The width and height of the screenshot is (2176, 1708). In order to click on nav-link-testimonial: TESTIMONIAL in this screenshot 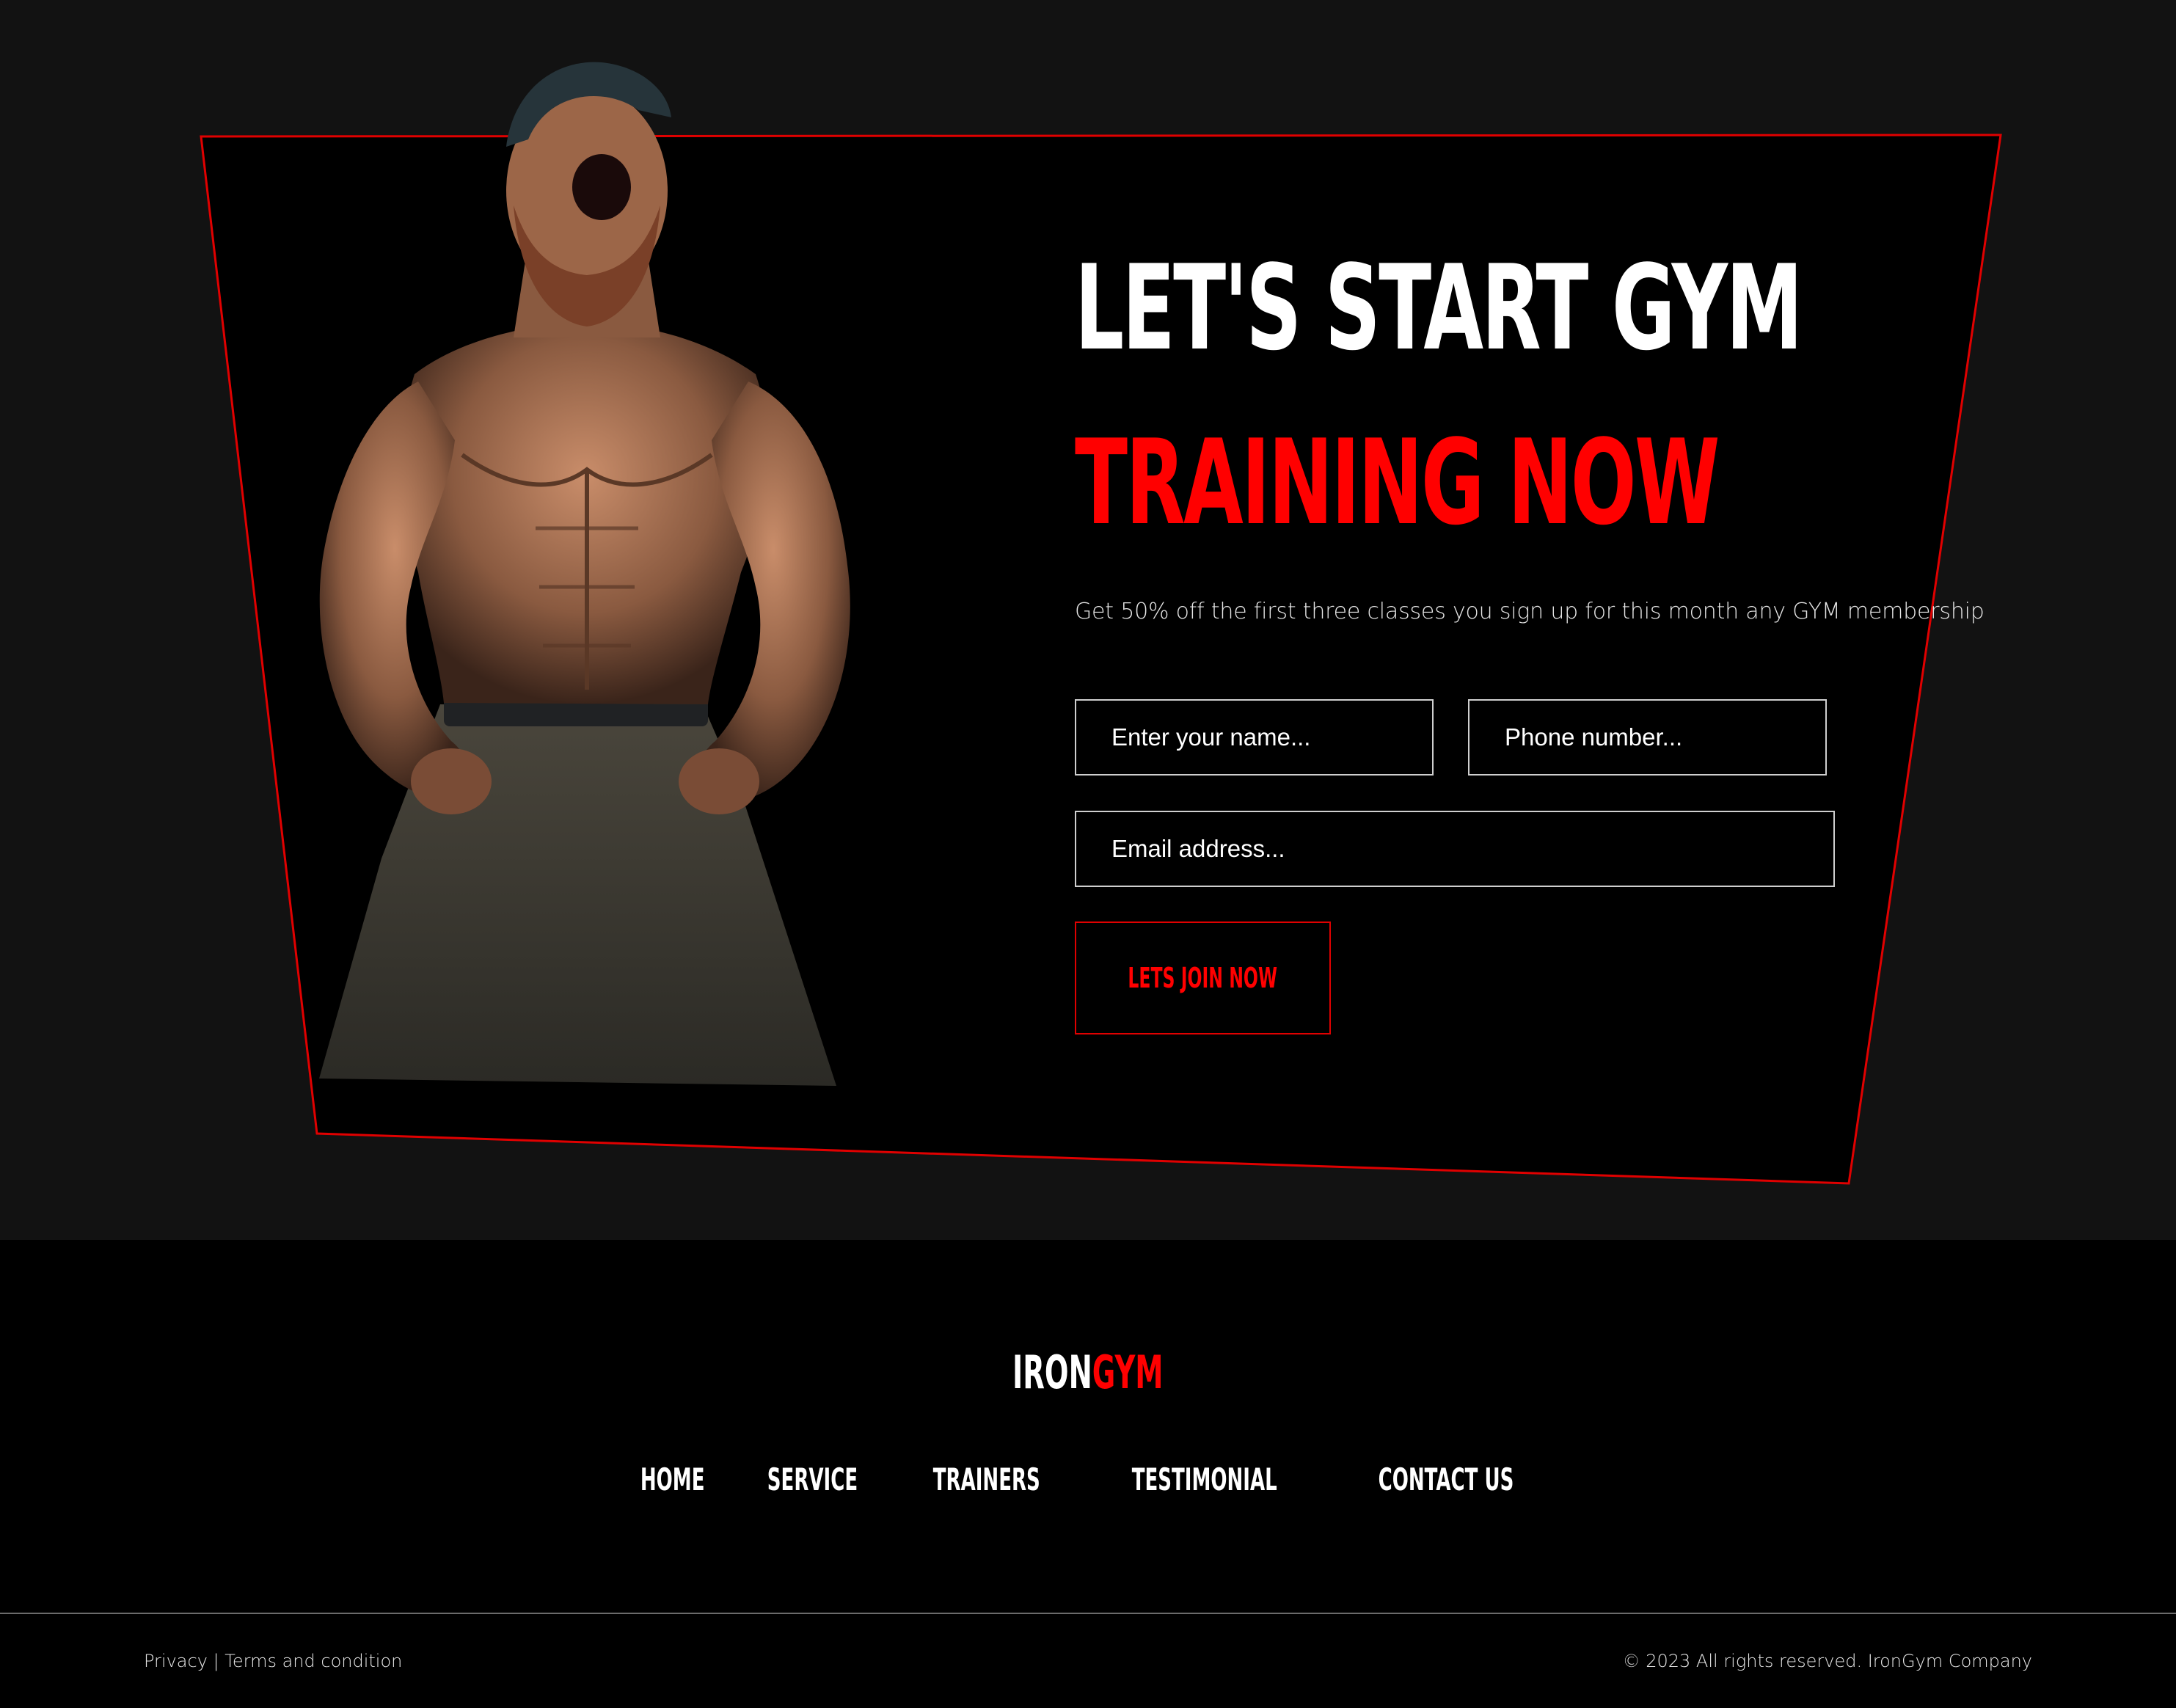, I will do `click(1205, 1479)`.